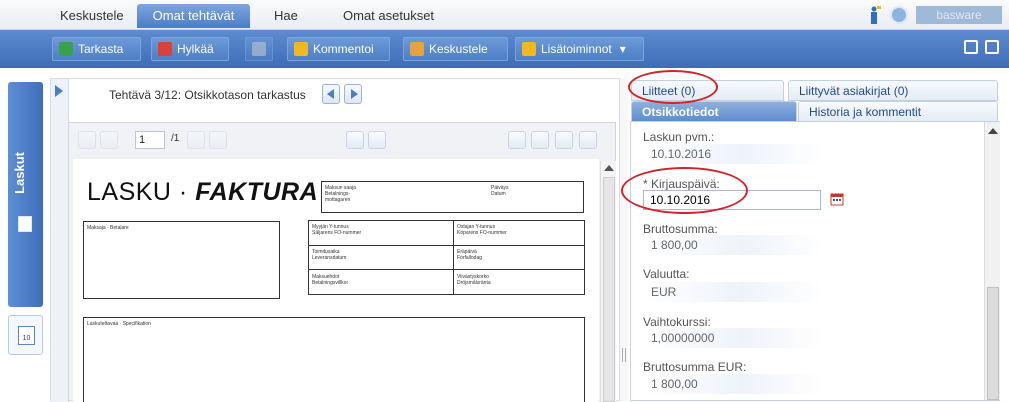 The image size is (1009, 402). Describe the element at coordinates (340, 194) in the screenshot. I see `recipient-cell: Maksun saaja Betalnings- mottagaren` at that location.